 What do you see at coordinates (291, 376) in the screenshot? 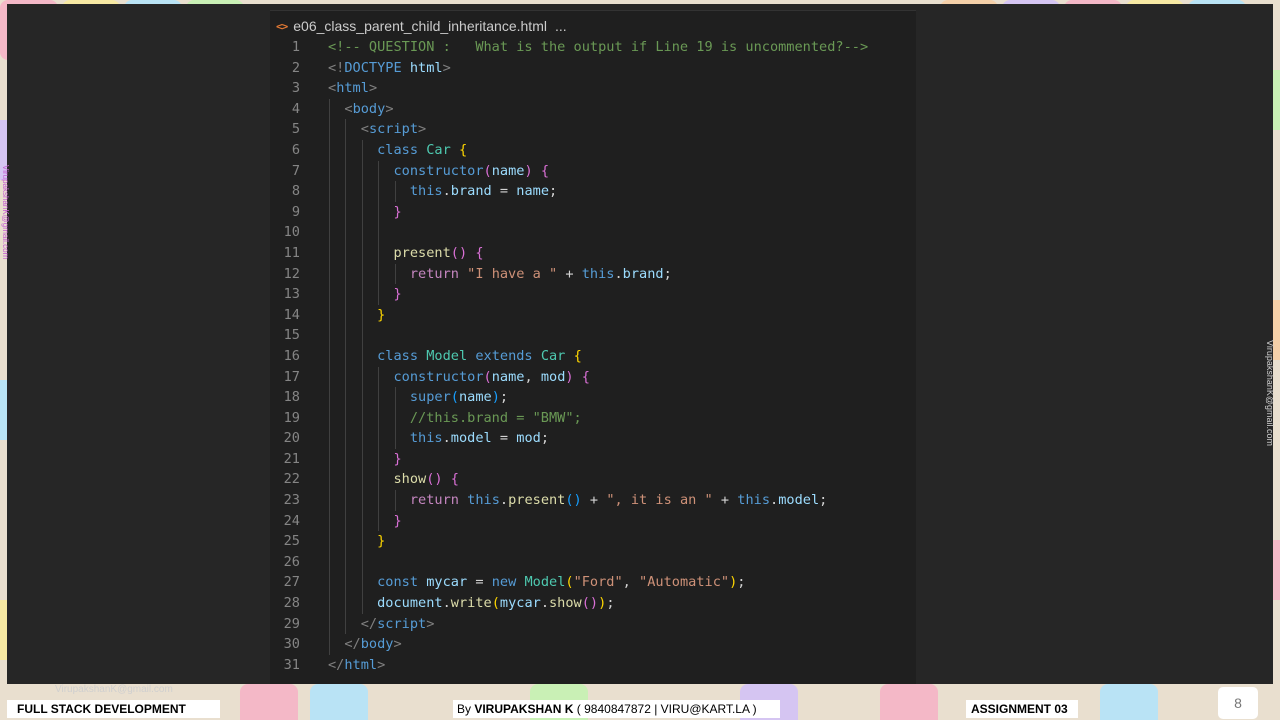
I see `line-number: 17` at bounding box center [291, 376].